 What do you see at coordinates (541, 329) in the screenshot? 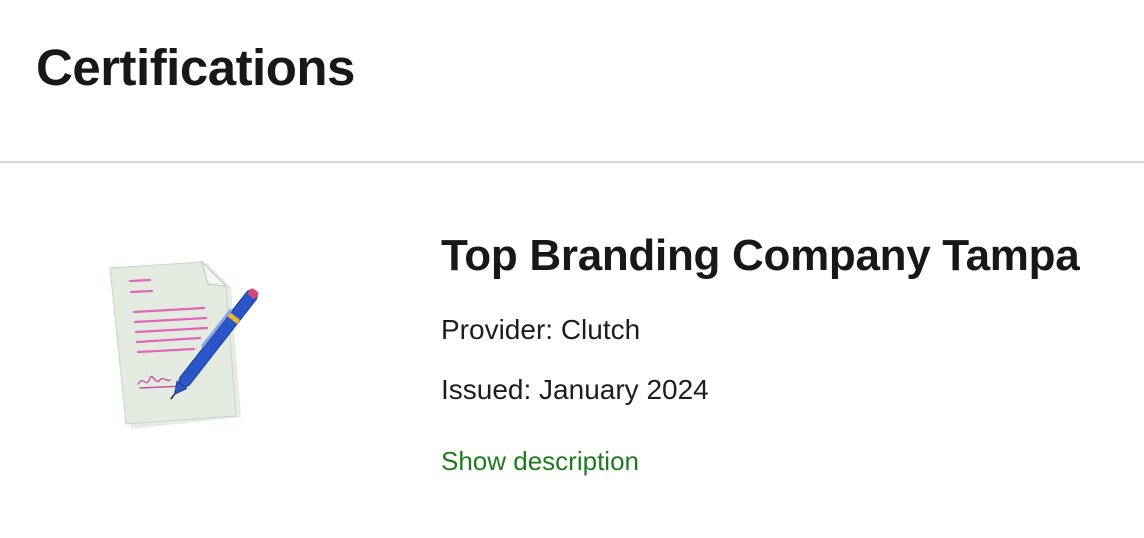
I see `certification-provider: Provider: Clutch` at bounding box center [541, 329].